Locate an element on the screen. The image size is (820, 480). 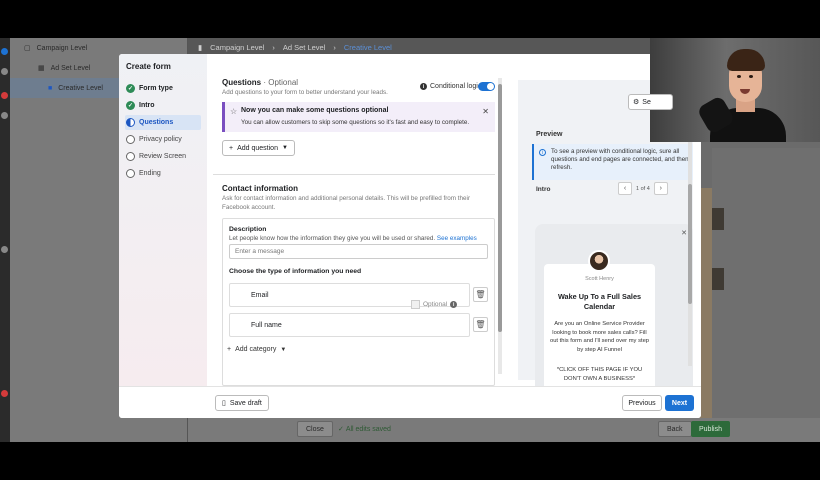
save-status: ✓ All edits saved is located at coordinates (364, 429).